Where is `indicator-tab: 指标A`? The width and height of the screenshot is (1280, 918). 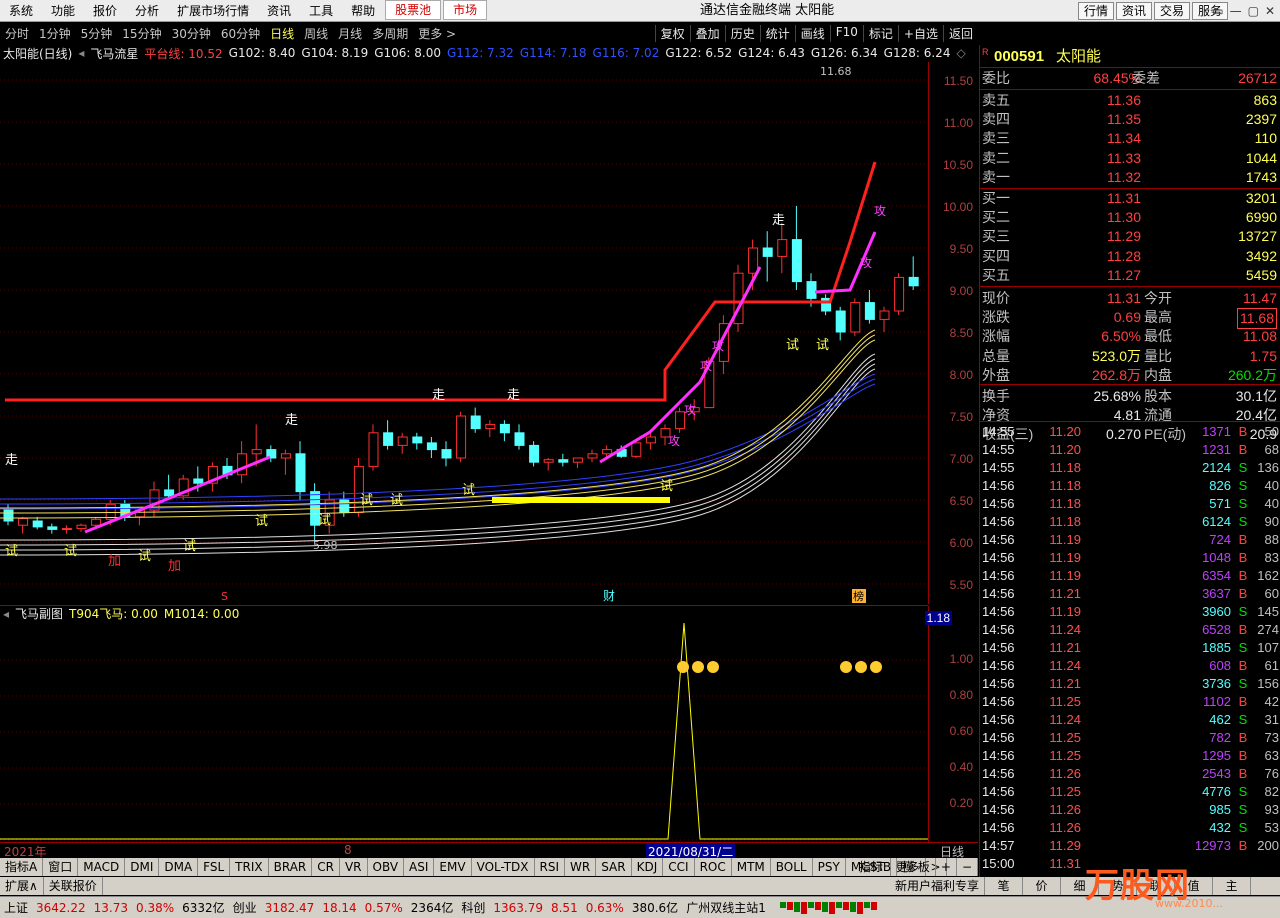 indicator-tab: 指标A is located at coordinates (22, 867).